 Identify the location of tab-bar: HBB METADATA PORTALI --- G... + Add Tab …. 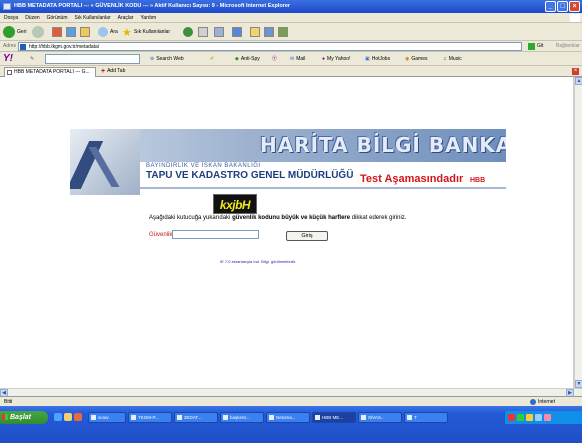
(291, 71).